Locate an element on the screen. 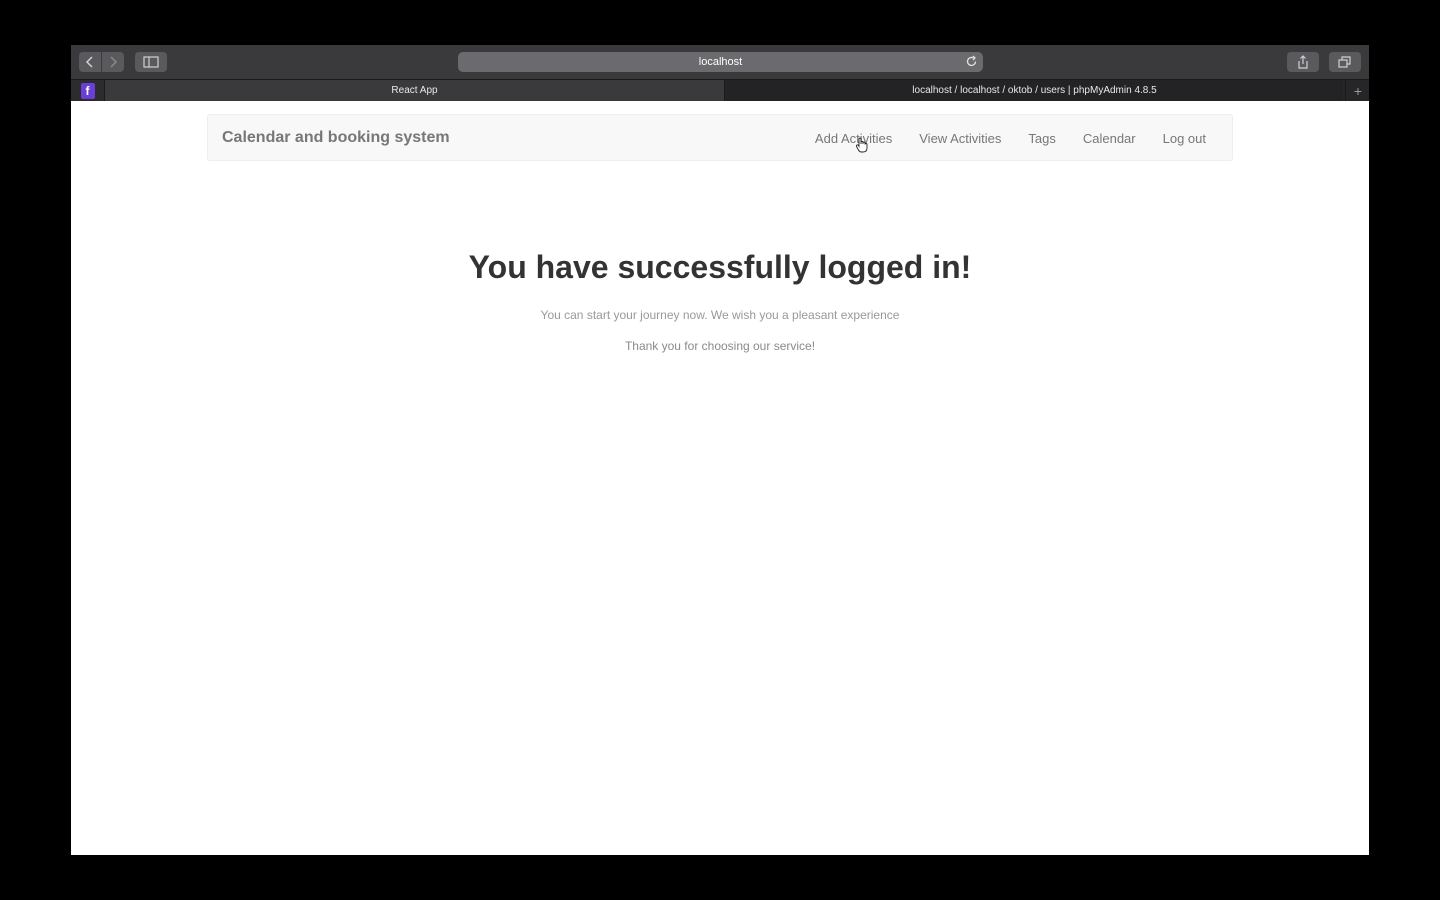  tab-title: React App is located at coordinates (414, 90).